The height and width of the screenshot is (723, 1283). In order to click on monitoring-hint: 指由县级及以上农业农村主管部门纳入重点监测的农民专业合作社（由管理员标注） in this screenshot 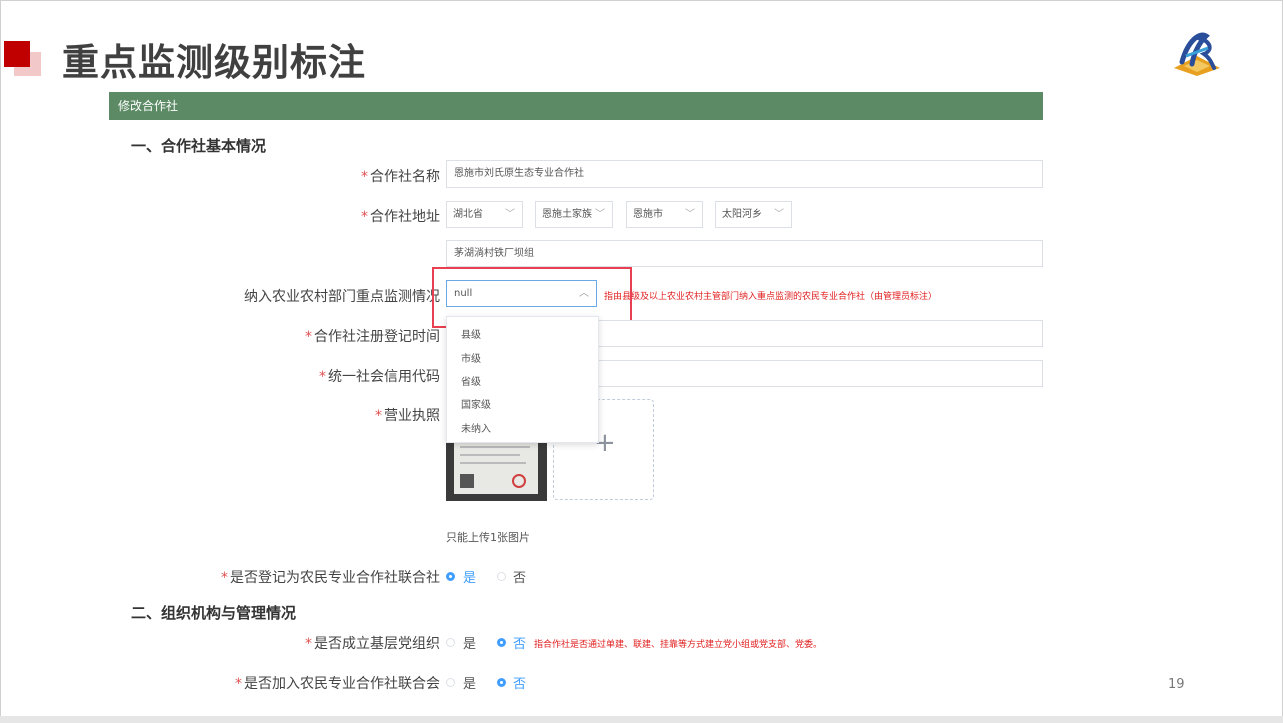, I will do `click(771, 297)`.